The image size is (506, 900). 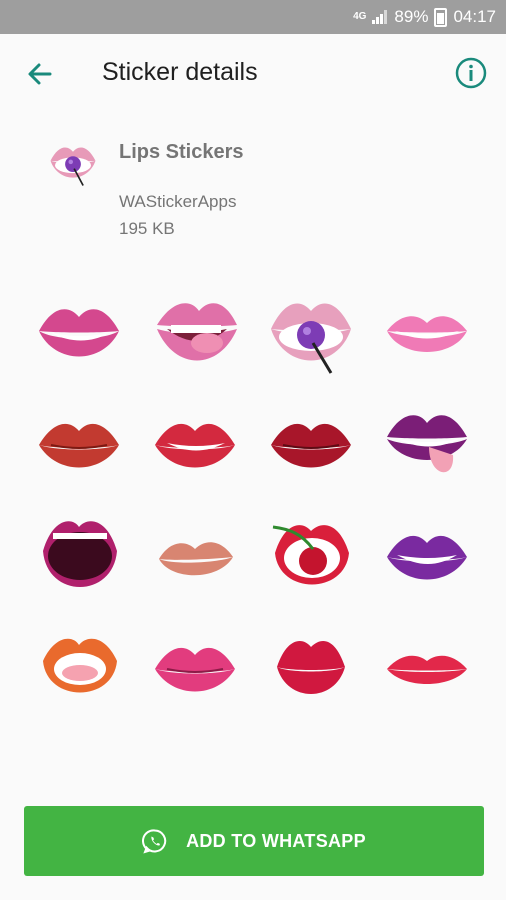 I want to click on red-lips-thin-sticker, so click(x=427, y=669).